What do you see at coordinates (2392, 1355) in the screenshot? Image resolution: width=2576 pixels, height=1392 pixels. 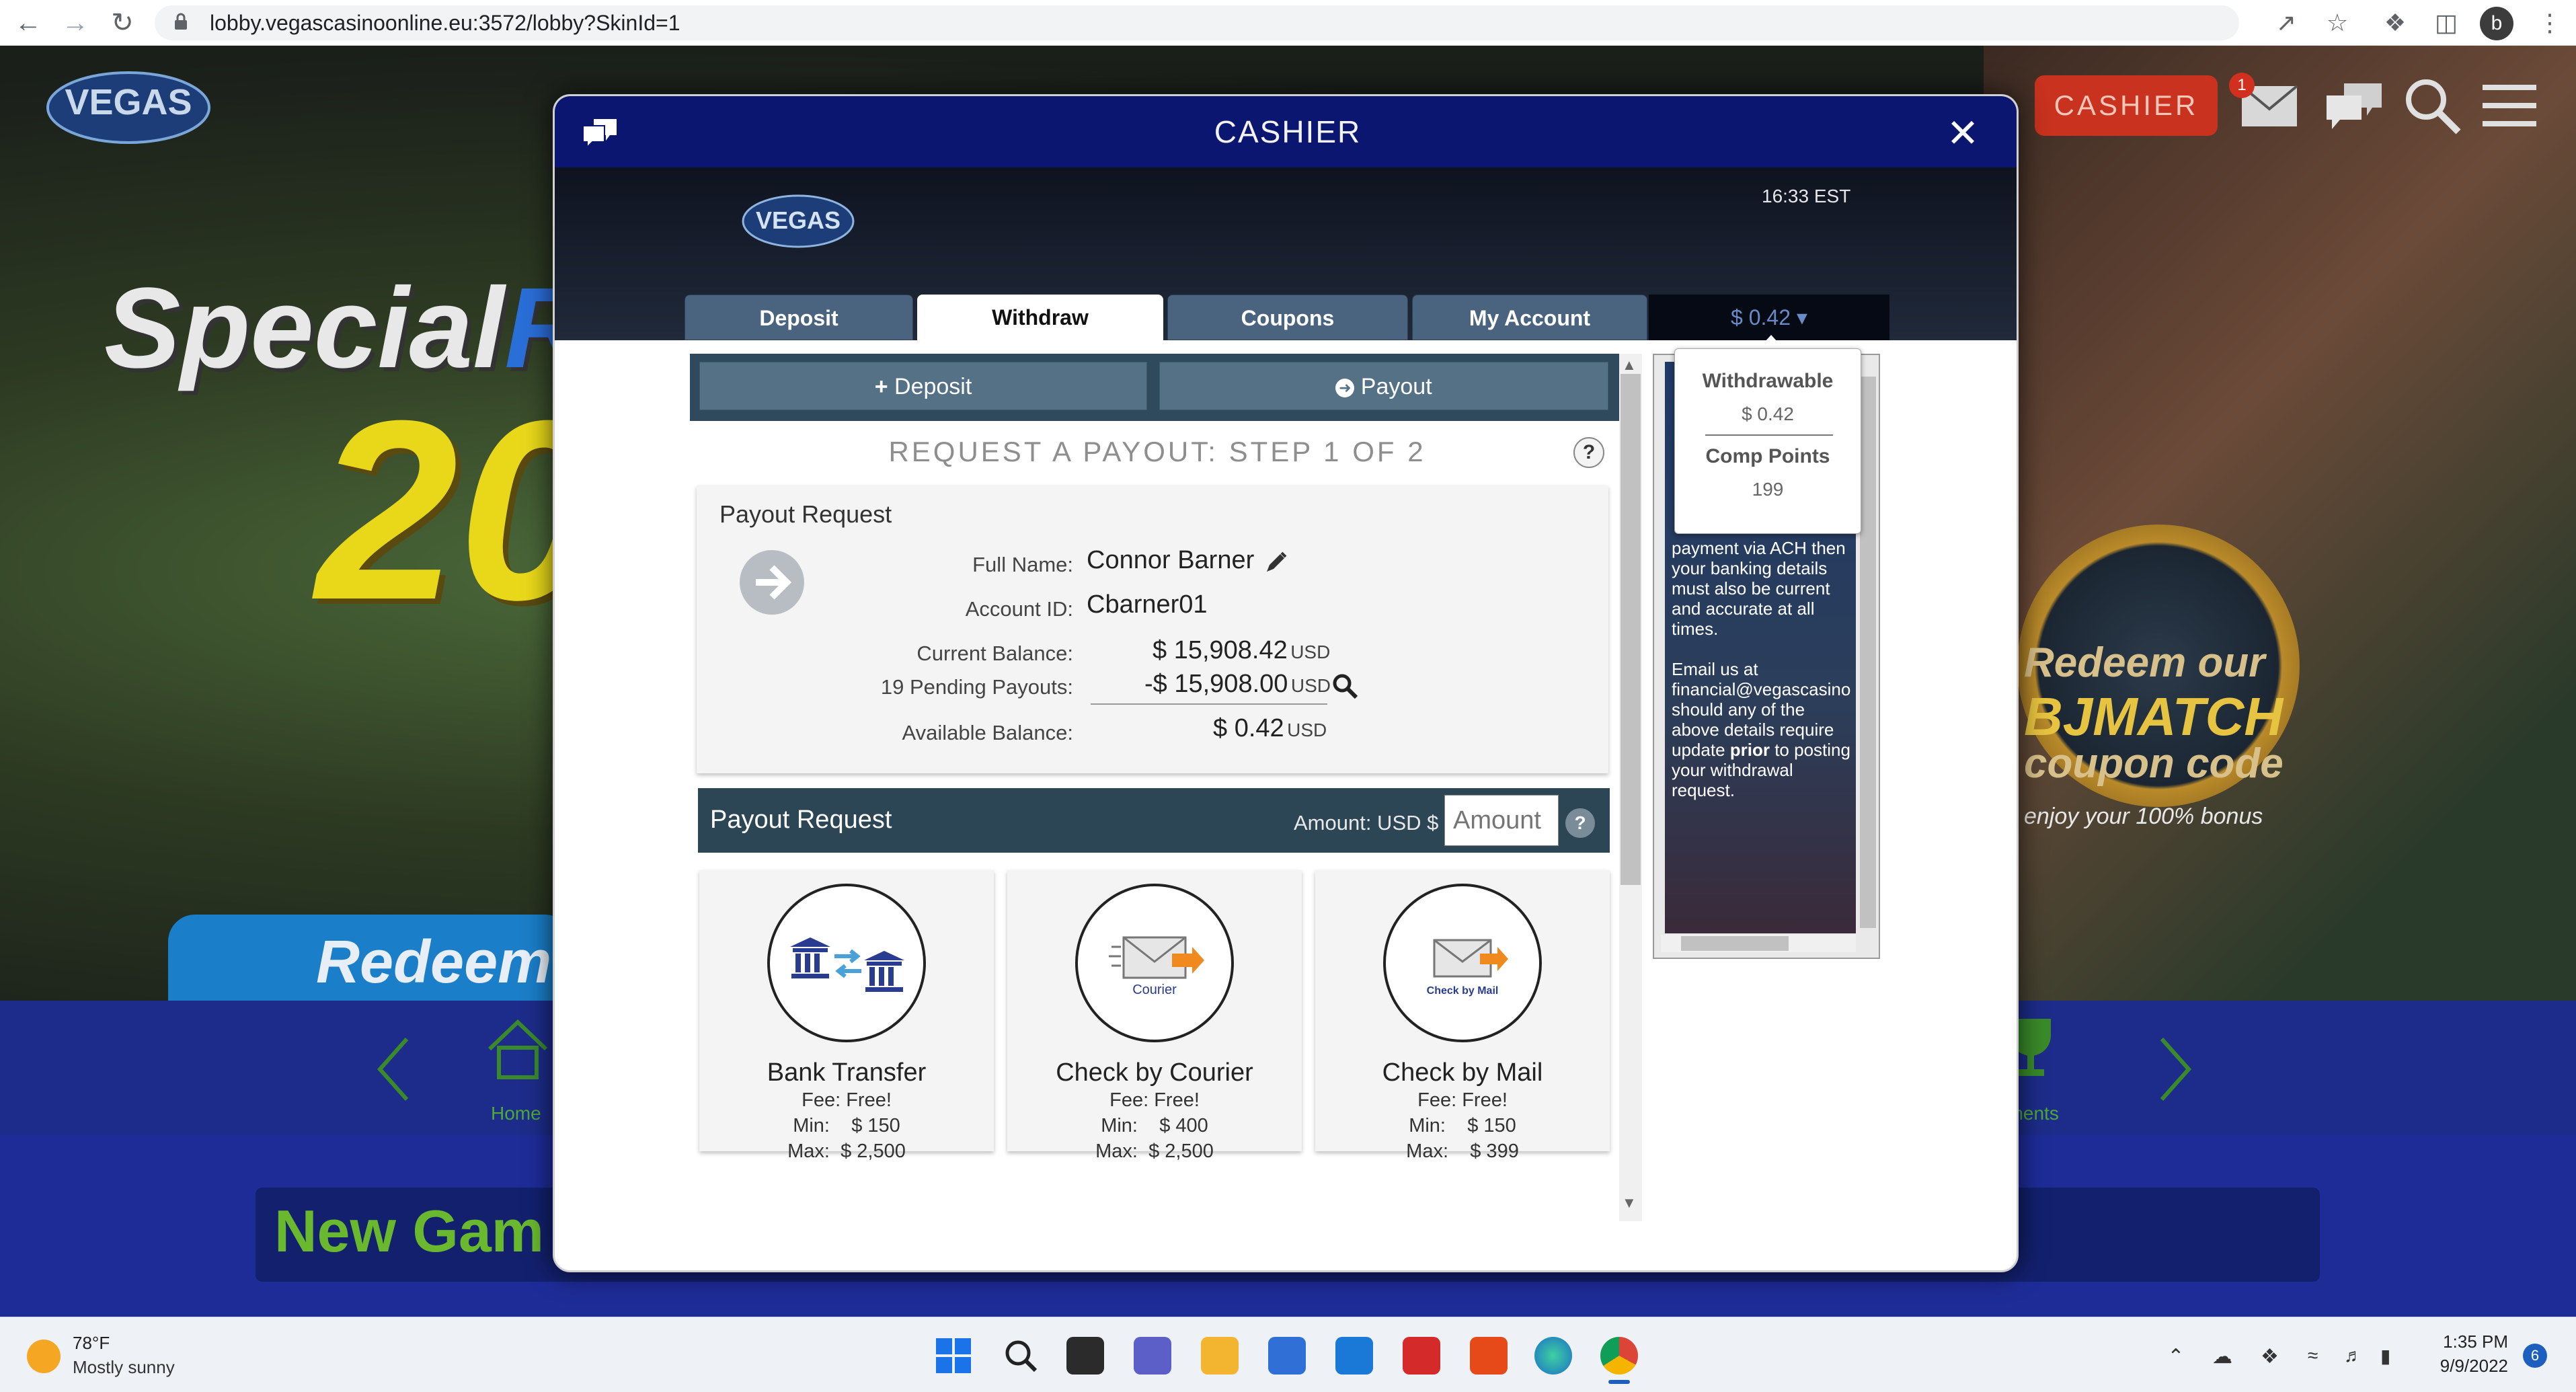 I see `battery-icon: ▮` at bounding box center [2392, 1355].